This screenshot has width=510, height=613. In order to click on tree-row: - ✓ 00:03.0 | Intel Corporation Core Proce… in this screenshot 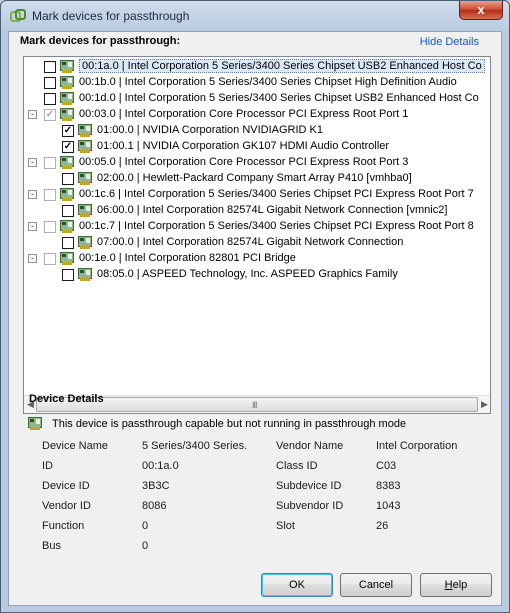, I will do `click(257, 115)`.